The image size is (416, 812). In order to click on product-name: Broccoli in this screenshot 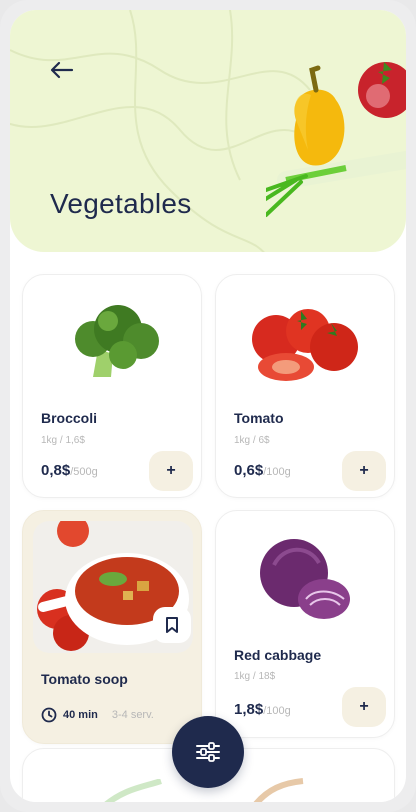, I will do `click(69, 418)`.